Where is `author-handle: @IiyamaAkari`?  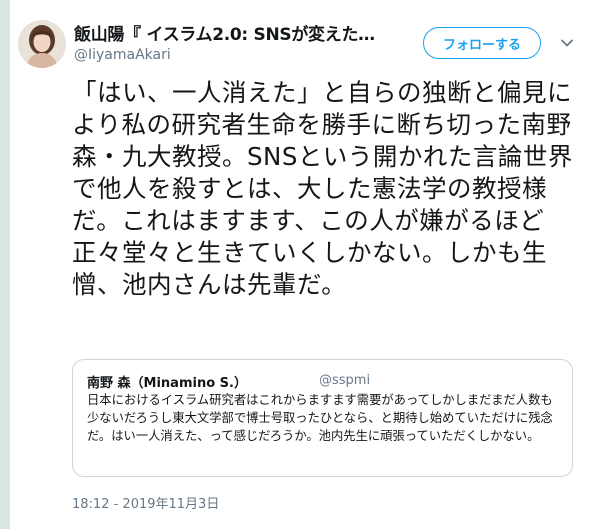 author-handle: @IiyamaAkari is located at coordinates (122, 55).